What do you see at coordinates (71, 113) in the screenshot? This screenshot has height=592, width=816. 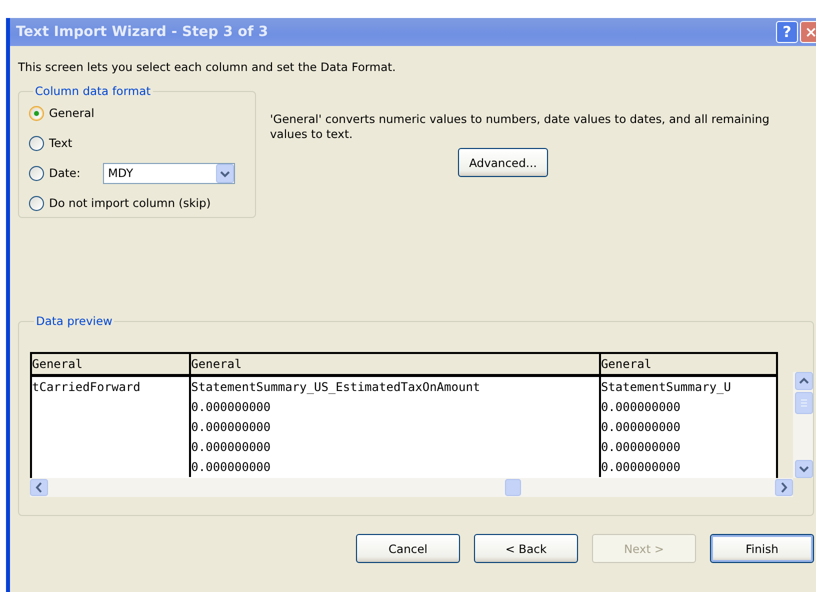 I see `radio-label: General` at bounding box center [71, 113].